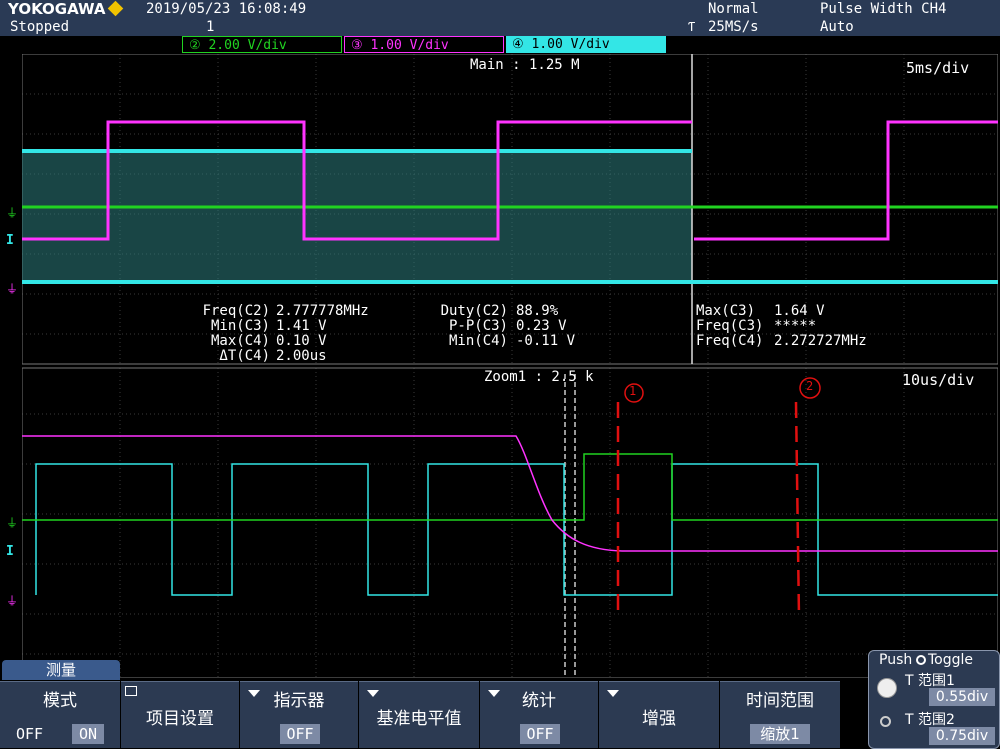 The width and height of the screenshot is (1000, 749). I want to click on range1-selected-knob-icon, so click(887, 688).